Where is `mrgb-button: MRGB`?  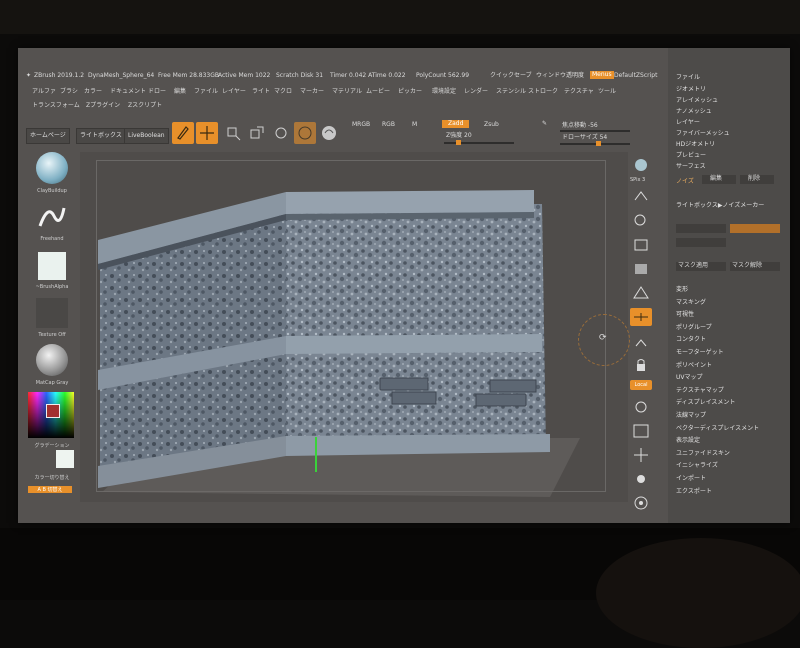
mrgb-button: MRGB is located at coordinates (361, 125).